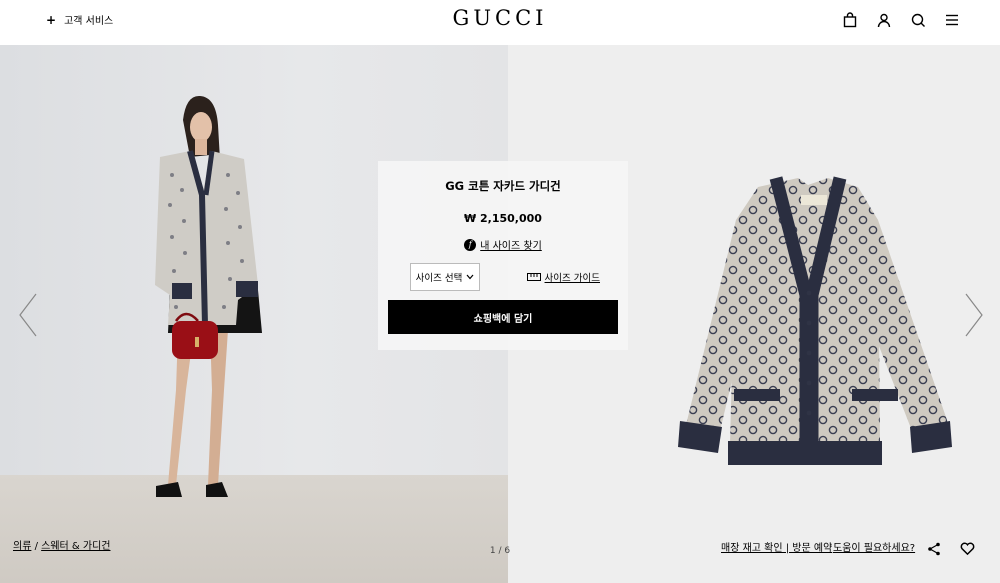 The height and width of the screenshot is (583, 1000). I want to click on store-stock-link: 매장 재고 확인 | 방문 예약, so click(776, 546).